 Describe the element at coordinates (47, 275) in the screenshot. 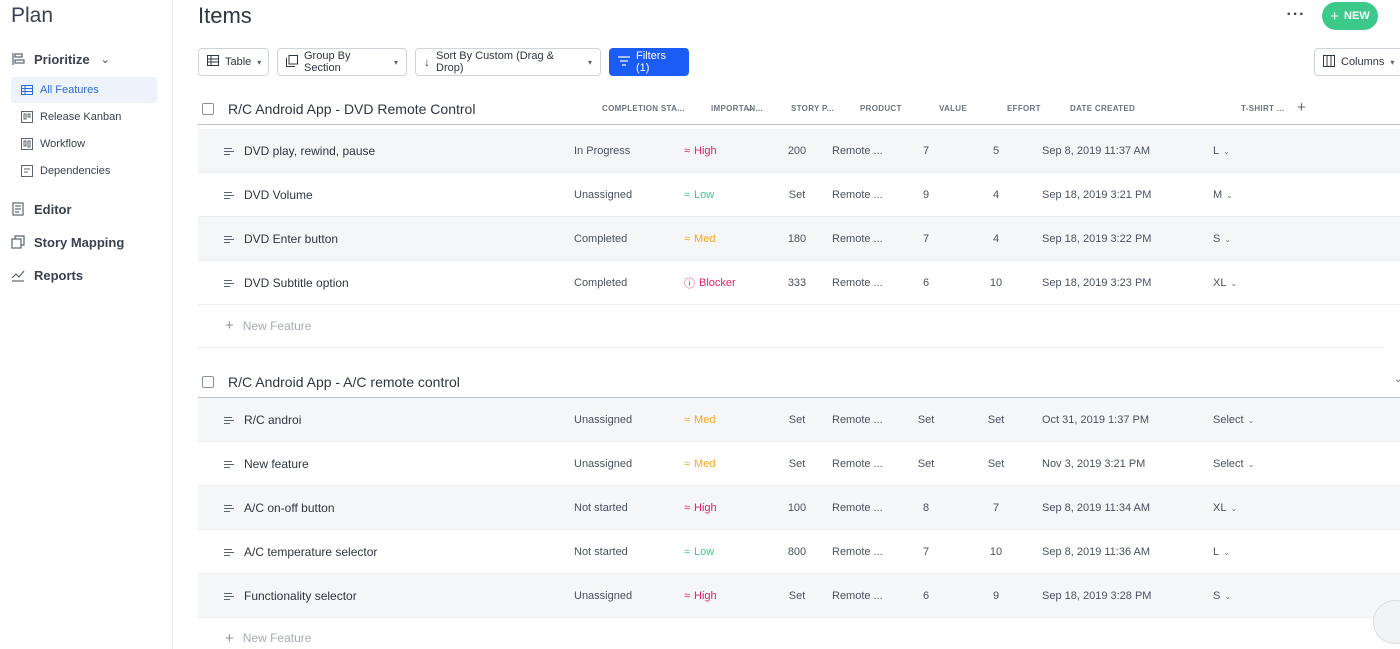

I see `sidebar-item-reports: Reports` at that location.